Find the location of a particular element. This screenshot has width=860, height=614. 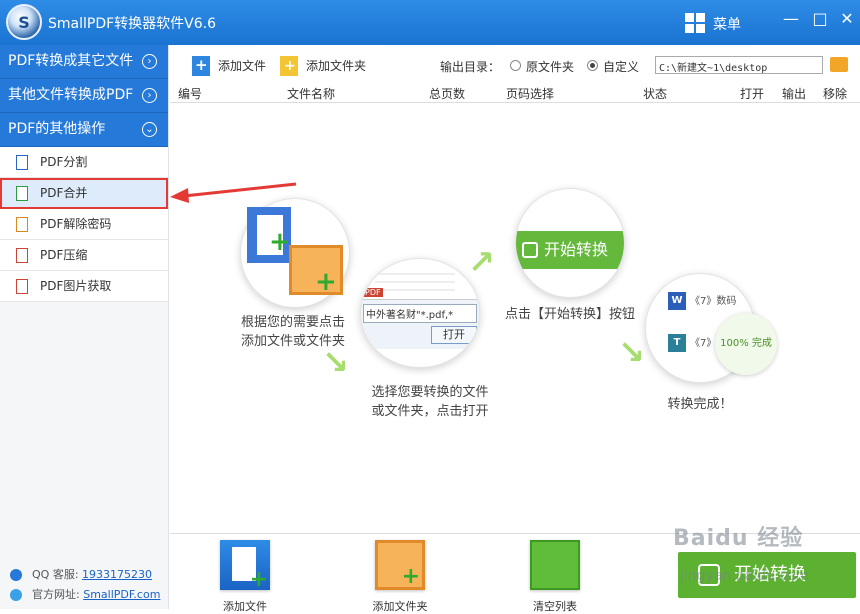

watermark-url: jingyan.baidu.com is located at coordinates (745, 576).